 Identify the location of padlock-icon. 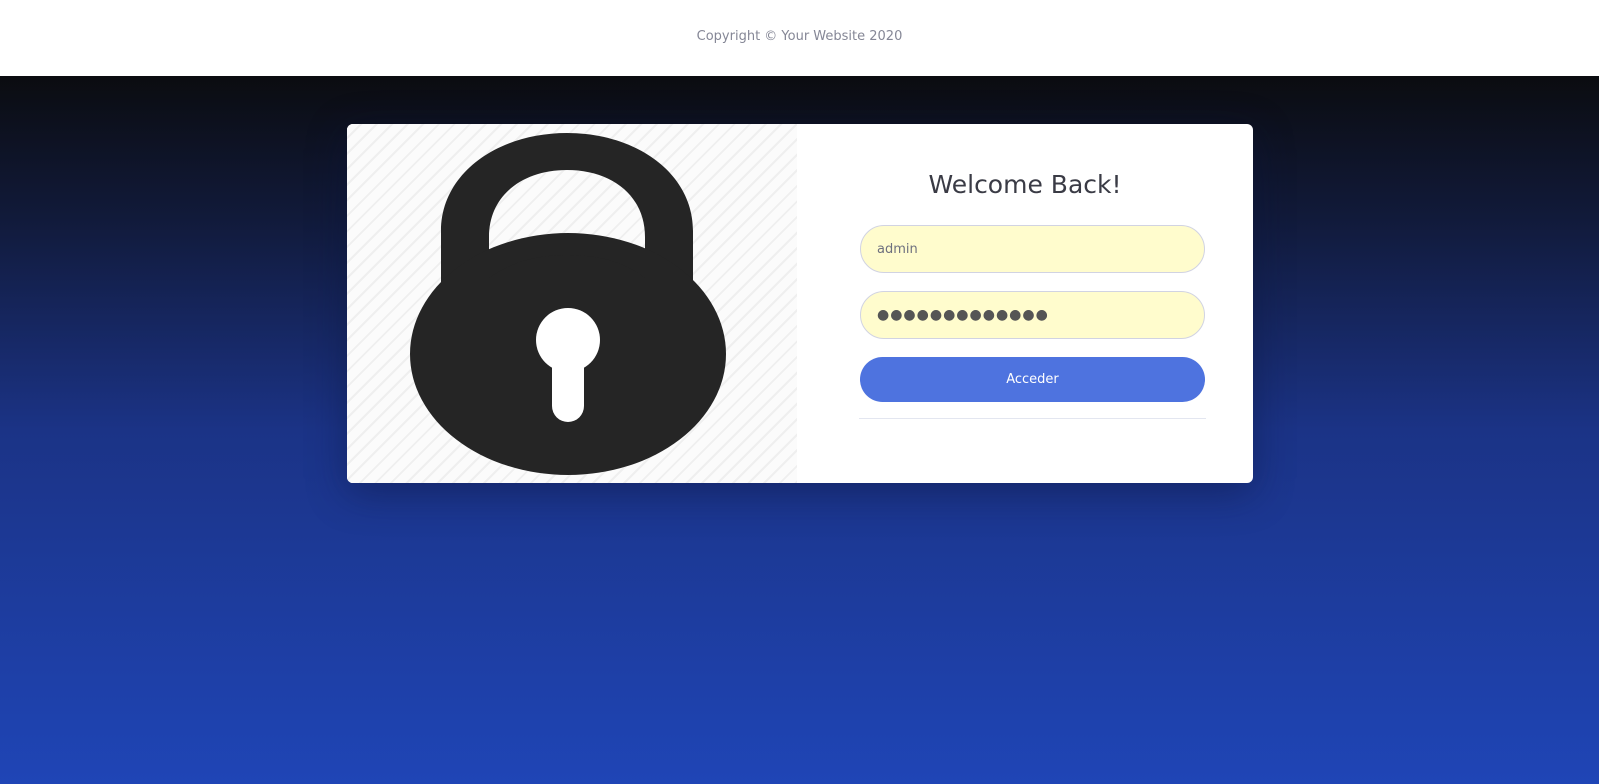
(568, 304).